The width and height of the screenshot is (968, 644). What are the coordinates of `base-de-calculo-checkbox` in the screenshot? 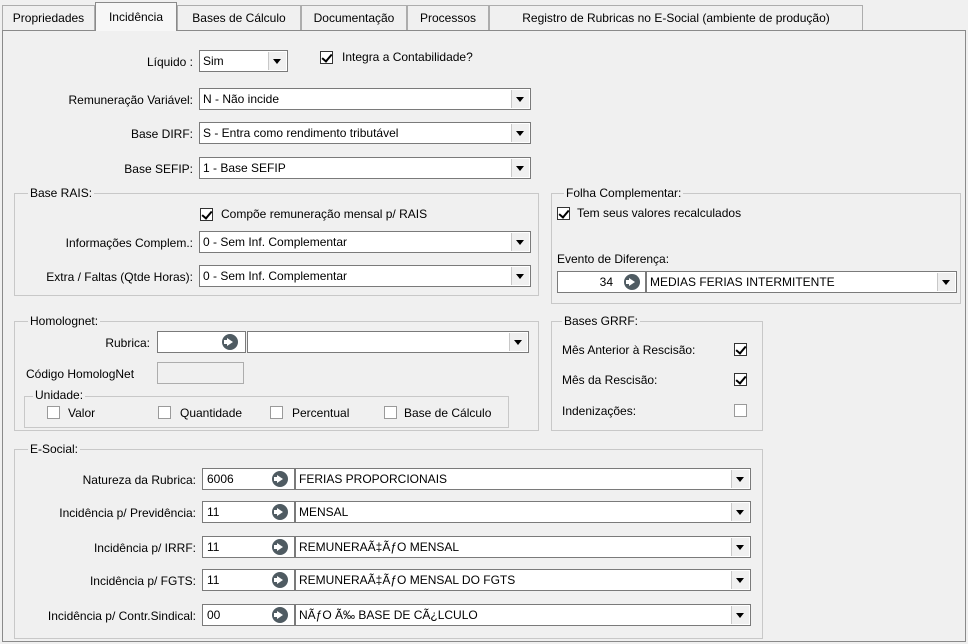 It's located at (390, 412).